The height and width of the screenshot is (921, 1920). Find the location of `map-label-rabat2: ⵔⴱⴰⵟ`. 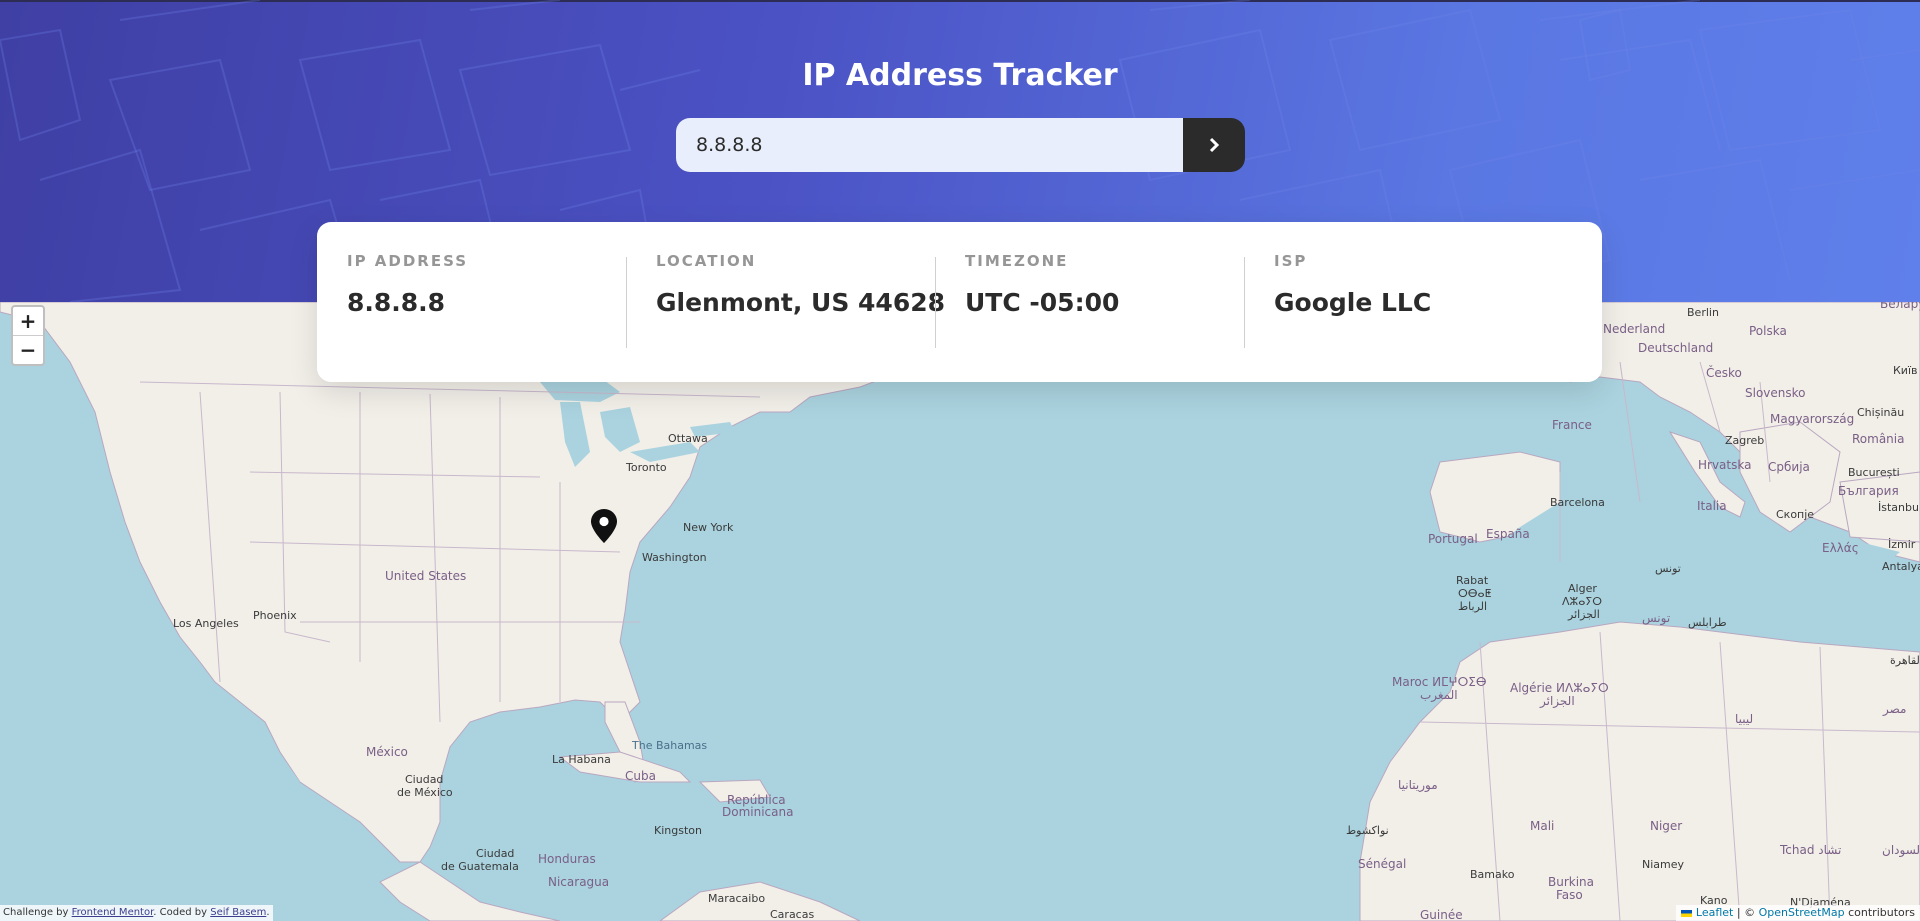

map-label-rabat2: ⵔⴱⴰⵟ is located at coordinates (1475, 593).